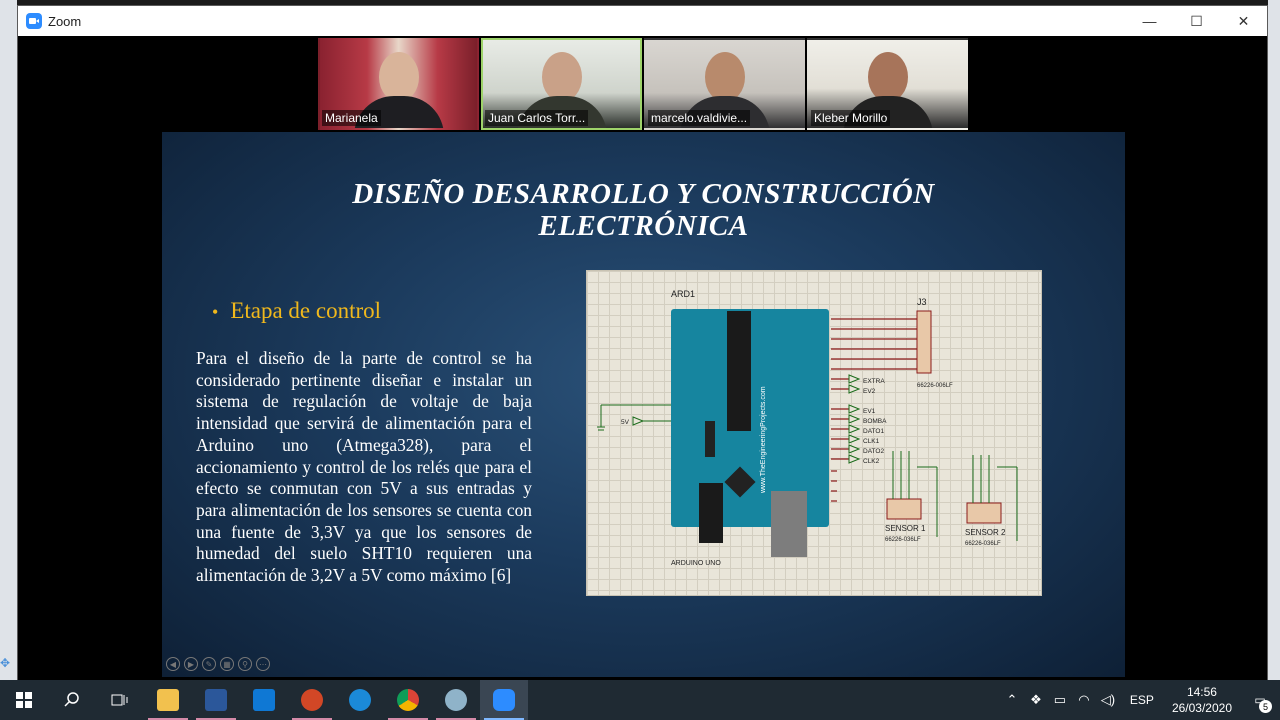  What do you see at coordinates (227, 664) in the screenshot?
I see `slides-icon: ▦` at bounding box center [227, 664].